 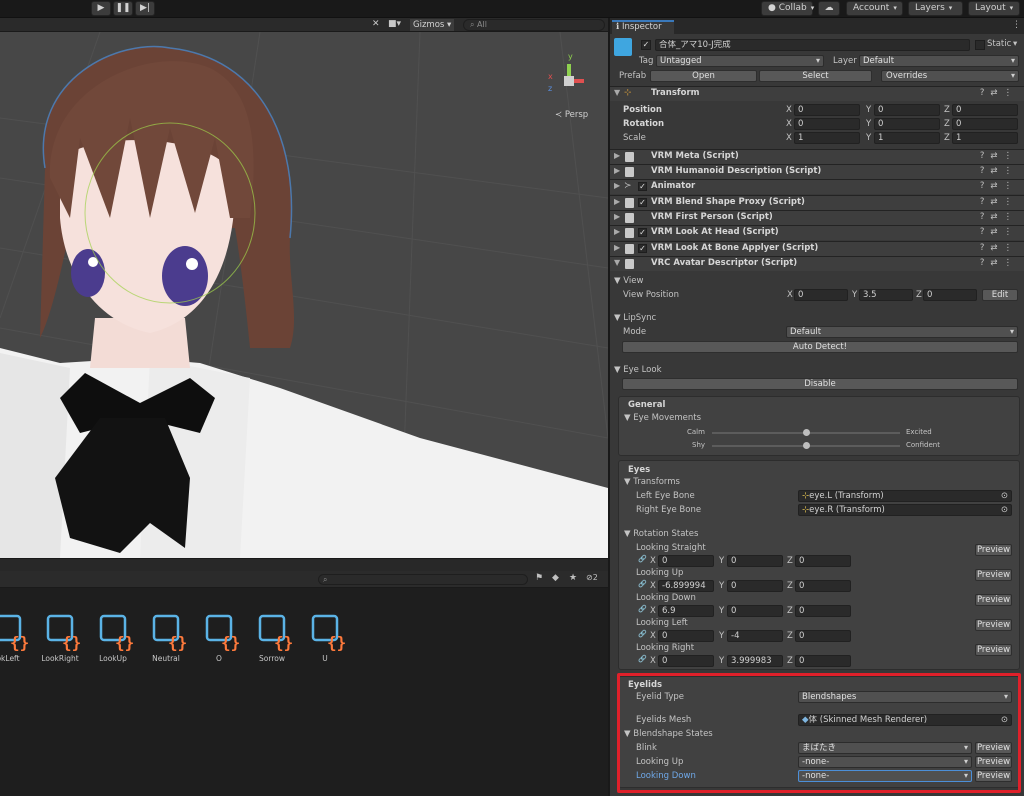 What do you see at coordinates (145, 8) in the screenshot?
I see `step-button: ▶|` at bounding box center [145, 8].